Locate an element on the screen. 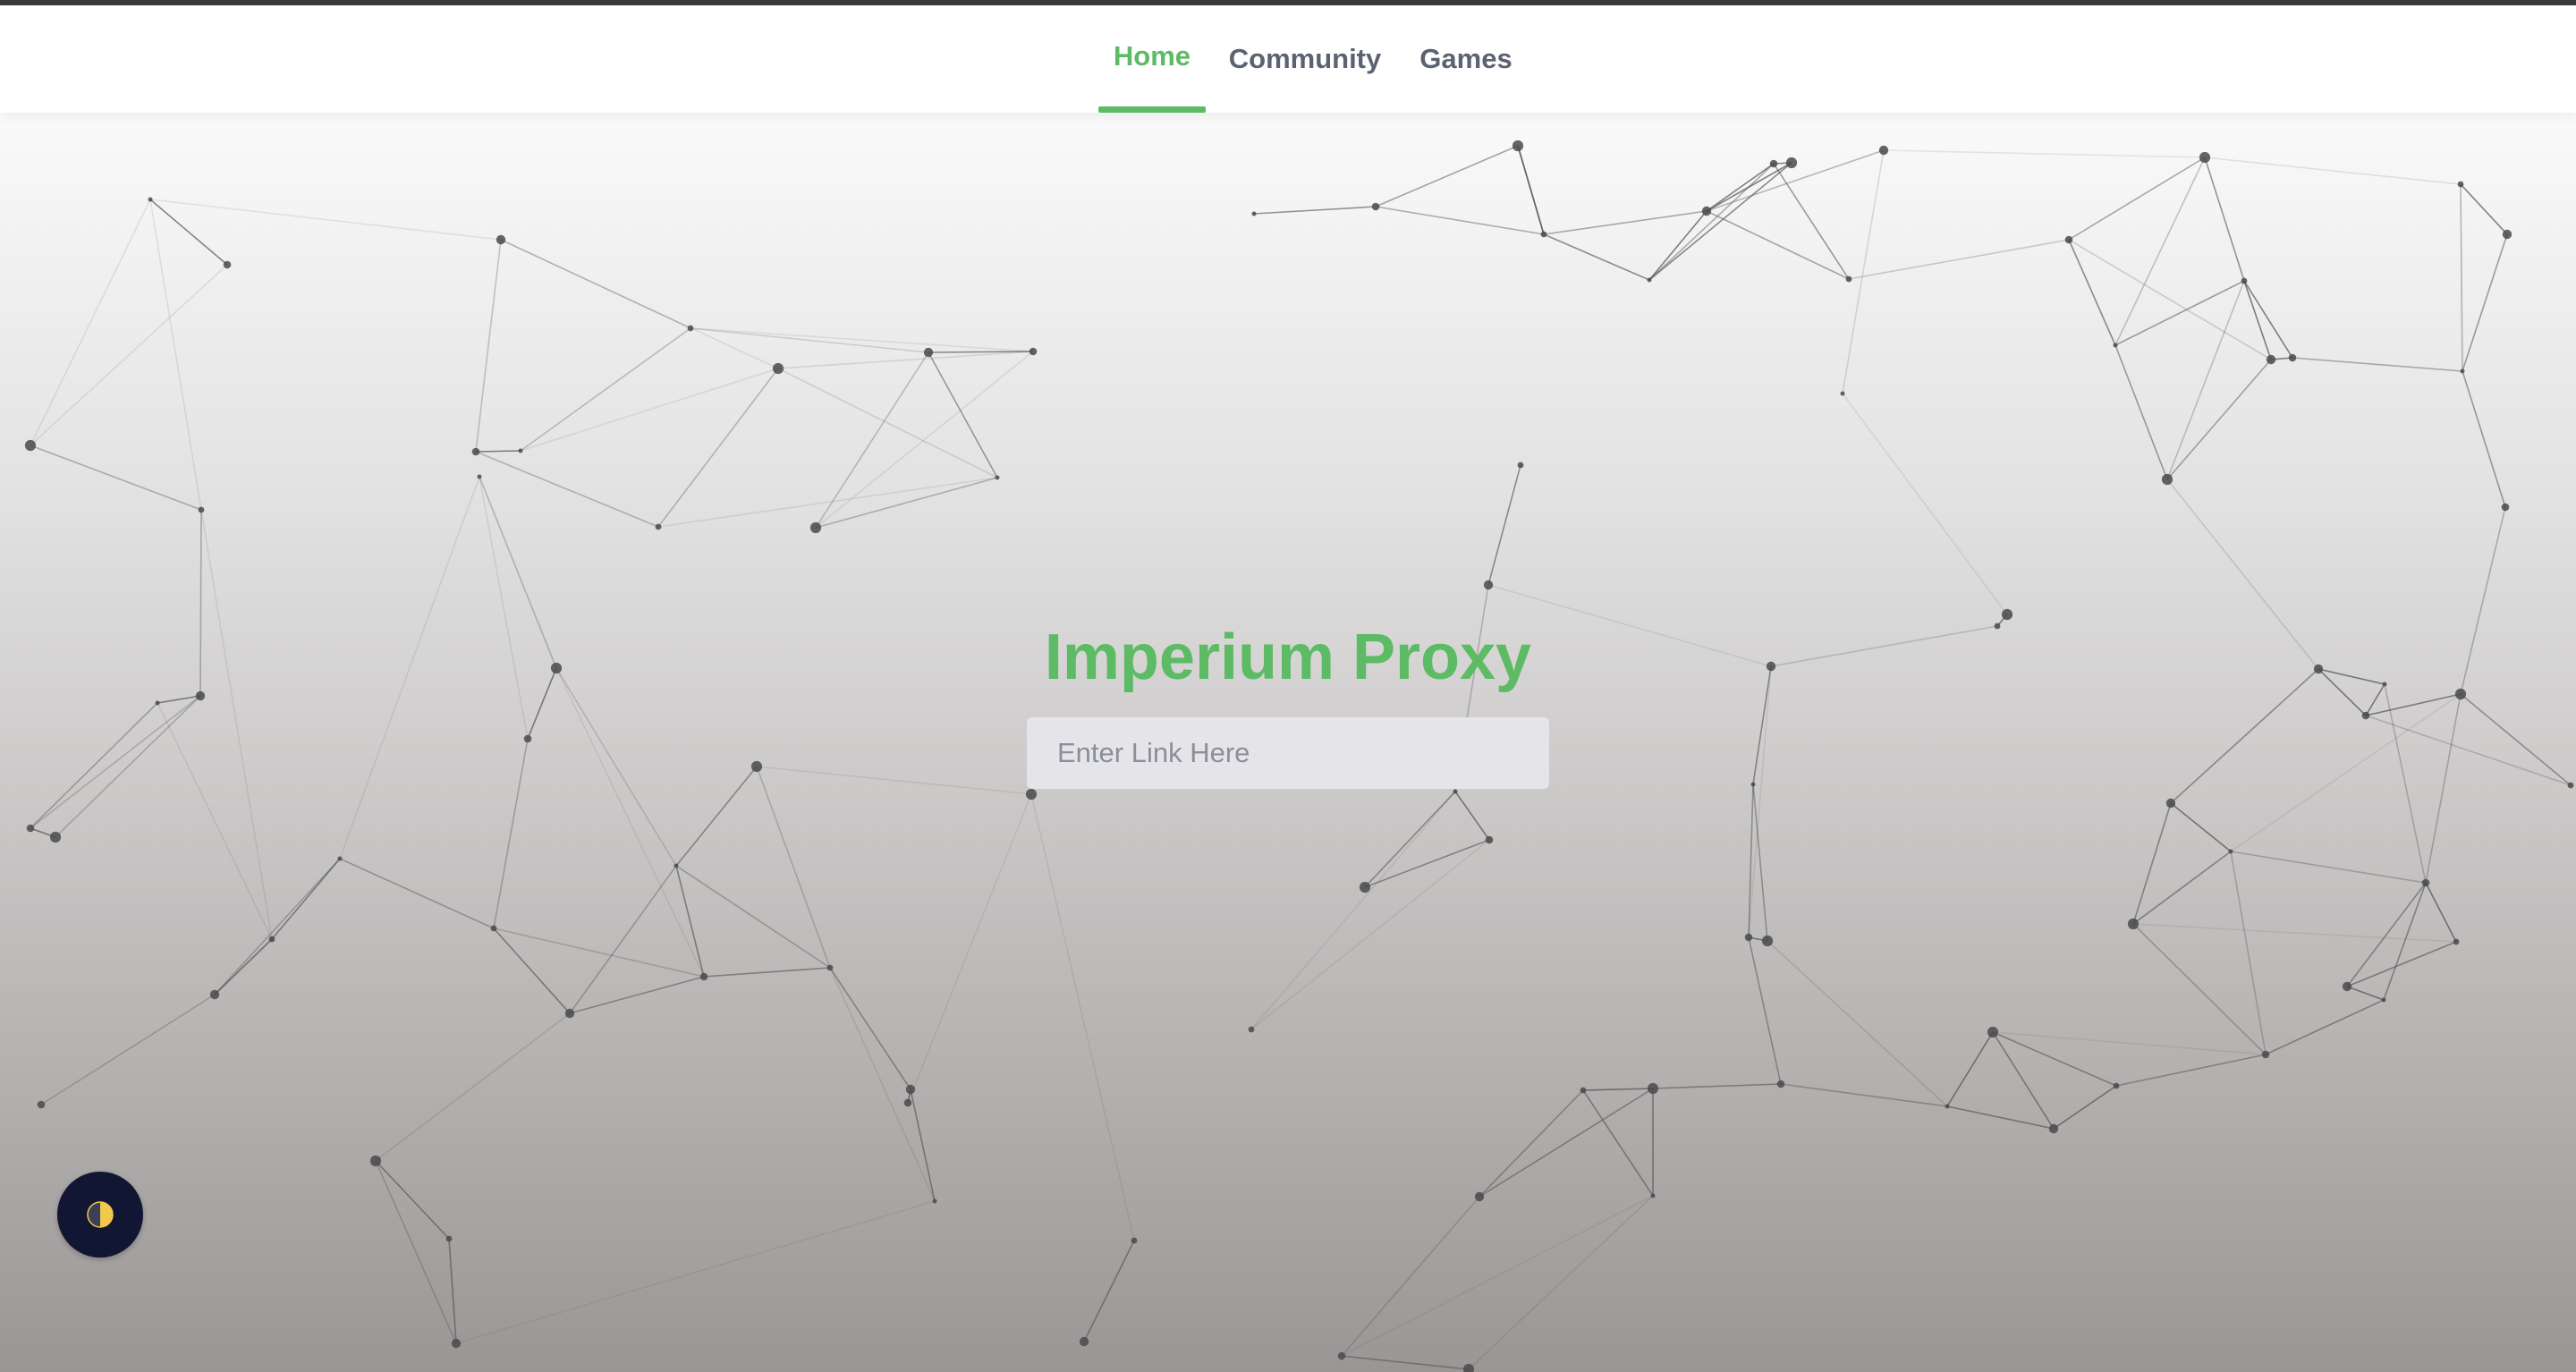 This screenshot has width=2576, height=1372. nav-item-home: Home is located at coordinates (1152, 59).